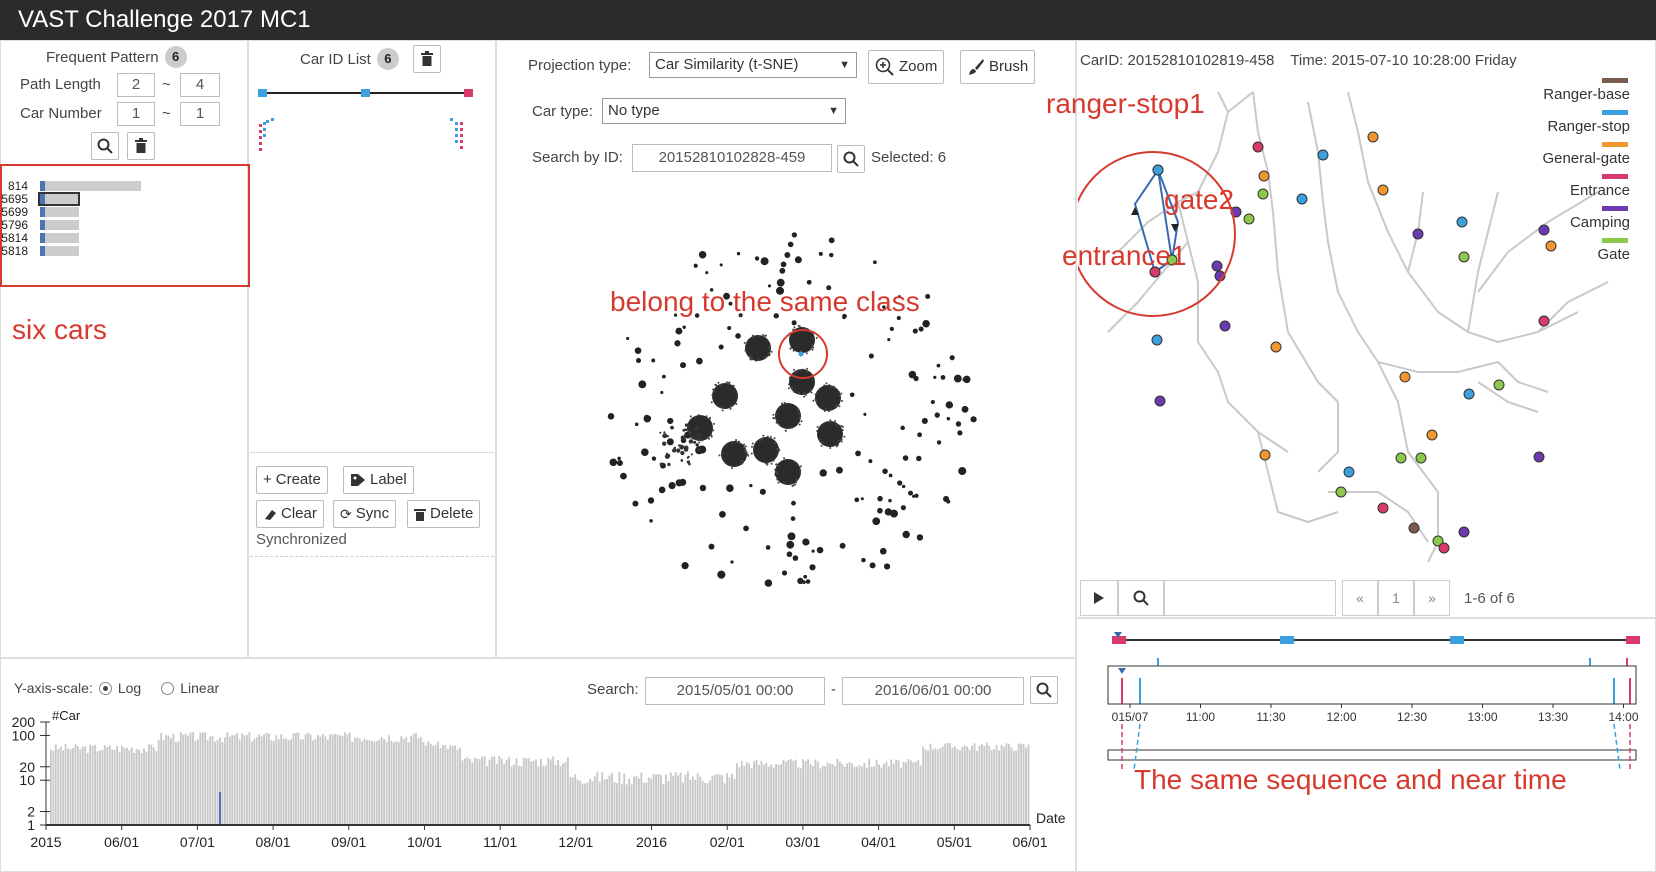  Describe the element at coordinates (348, 842) in the screenshot. I see `x-tick-label: 09/01` at that location.